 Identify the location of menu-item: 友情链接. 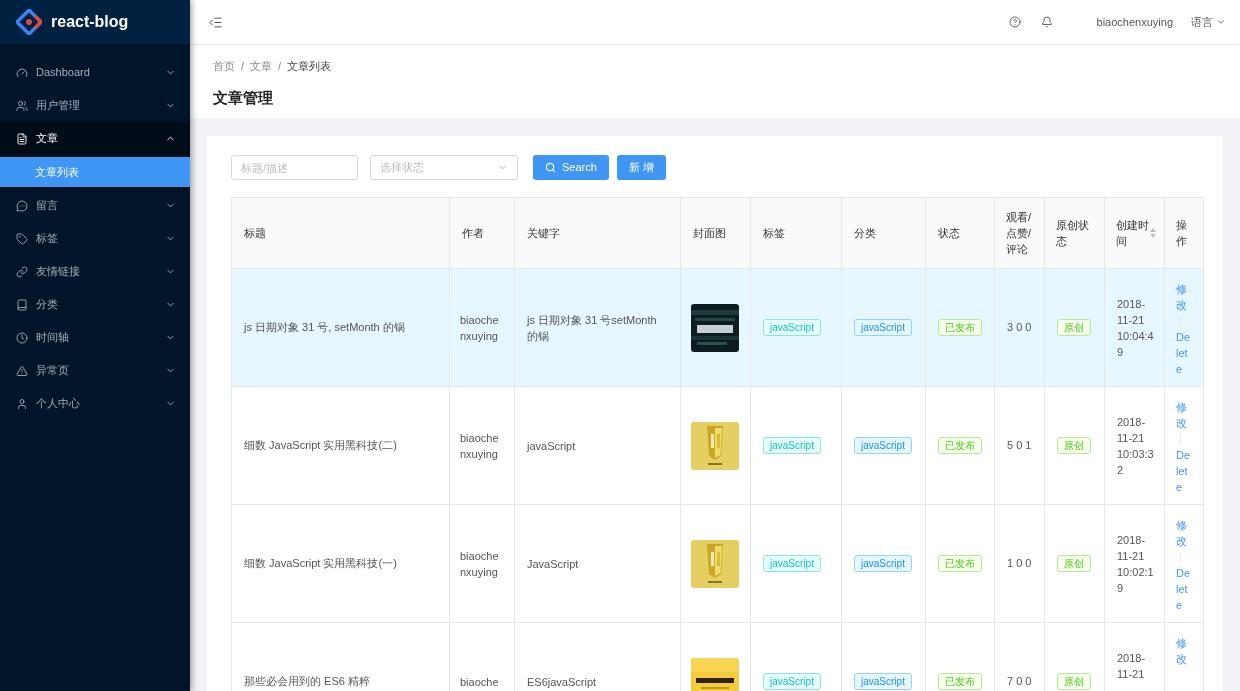
(95, 271).